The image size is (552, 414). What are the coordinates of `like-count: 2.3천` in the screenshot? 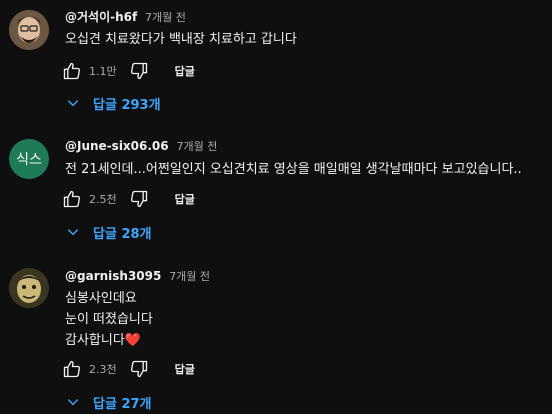 It's located at (103, 369).